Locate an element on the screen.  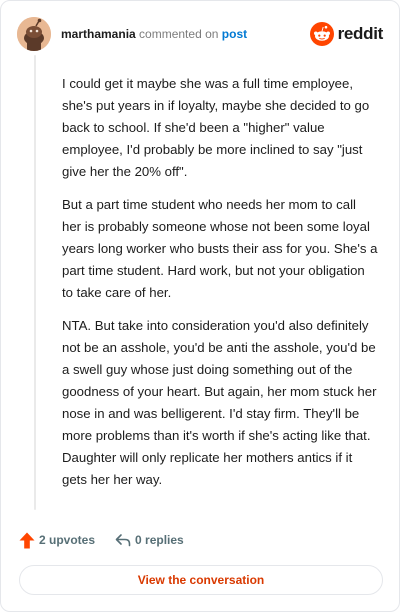
username: marthamania is located at coordinates (98, 34).